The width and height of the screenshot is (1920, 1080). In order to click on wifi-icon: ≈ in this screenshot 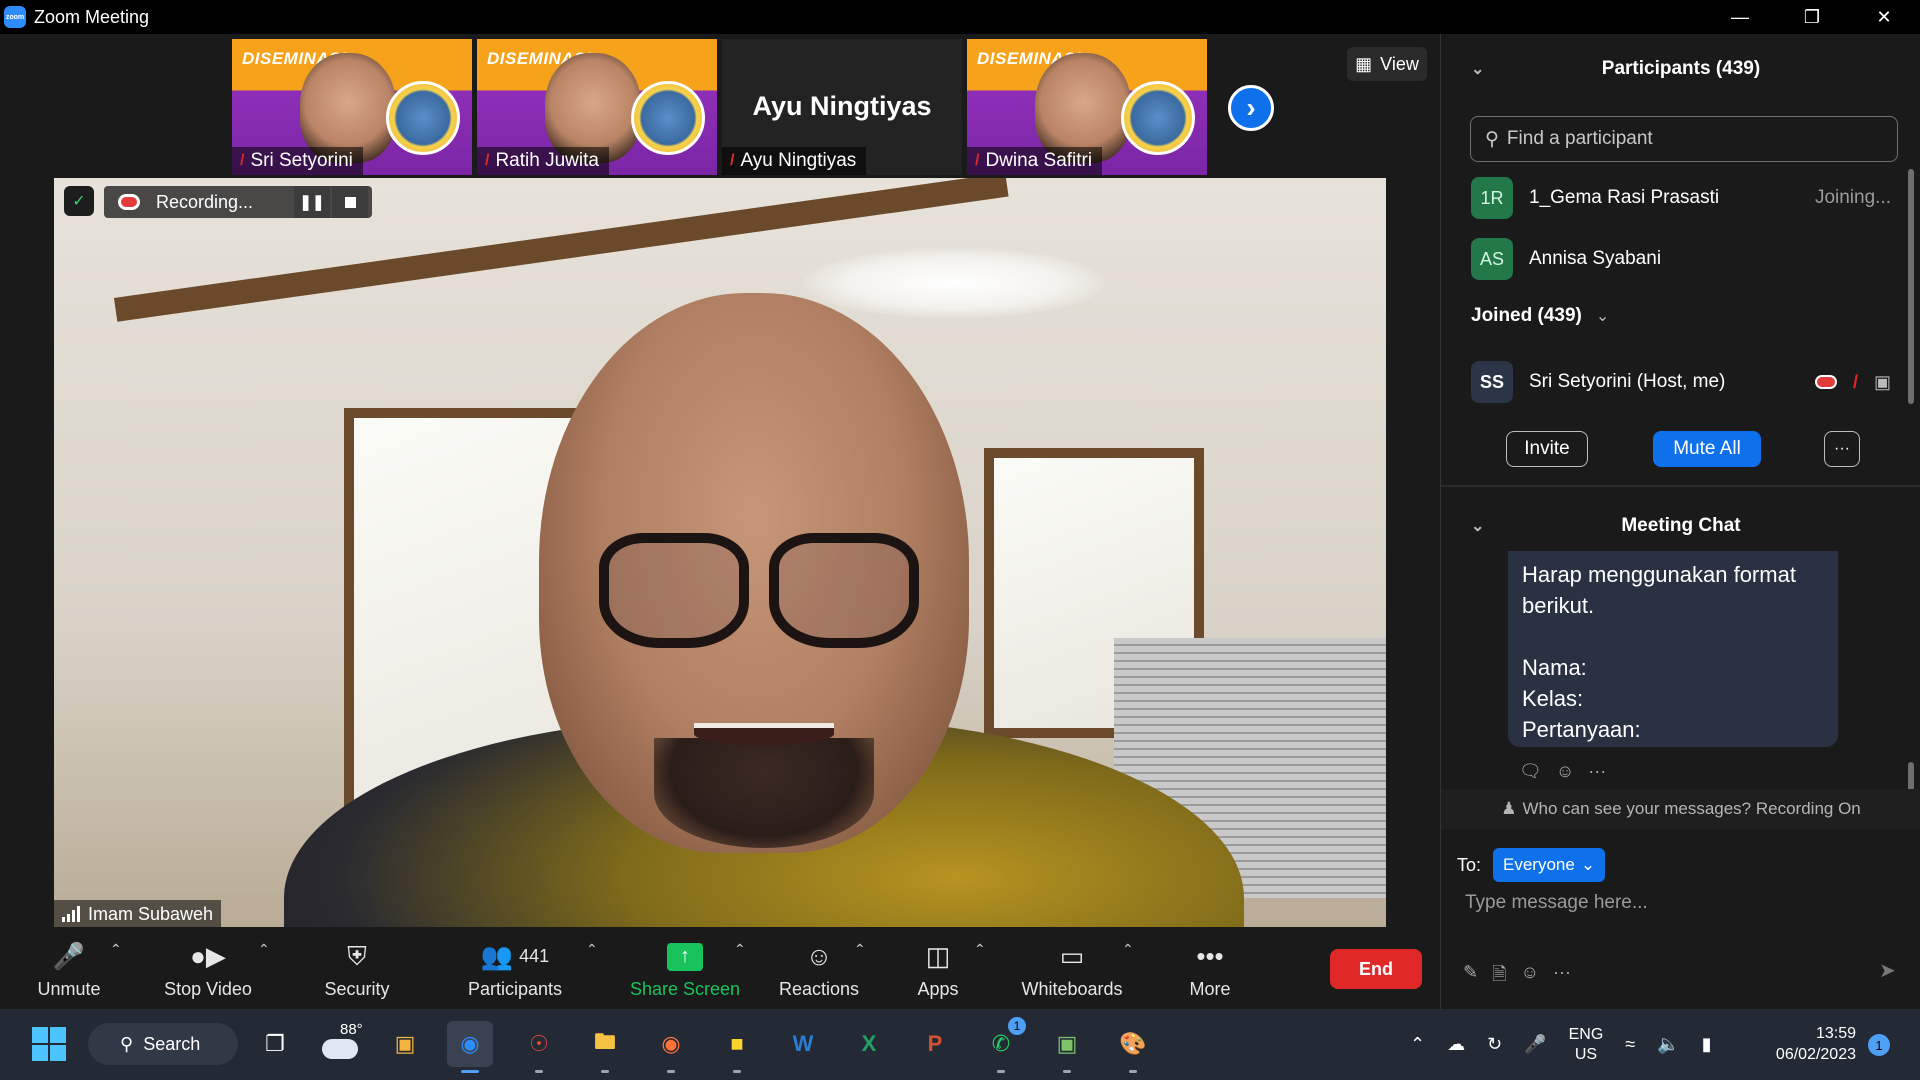, I will do `click(1630, 1044)`.